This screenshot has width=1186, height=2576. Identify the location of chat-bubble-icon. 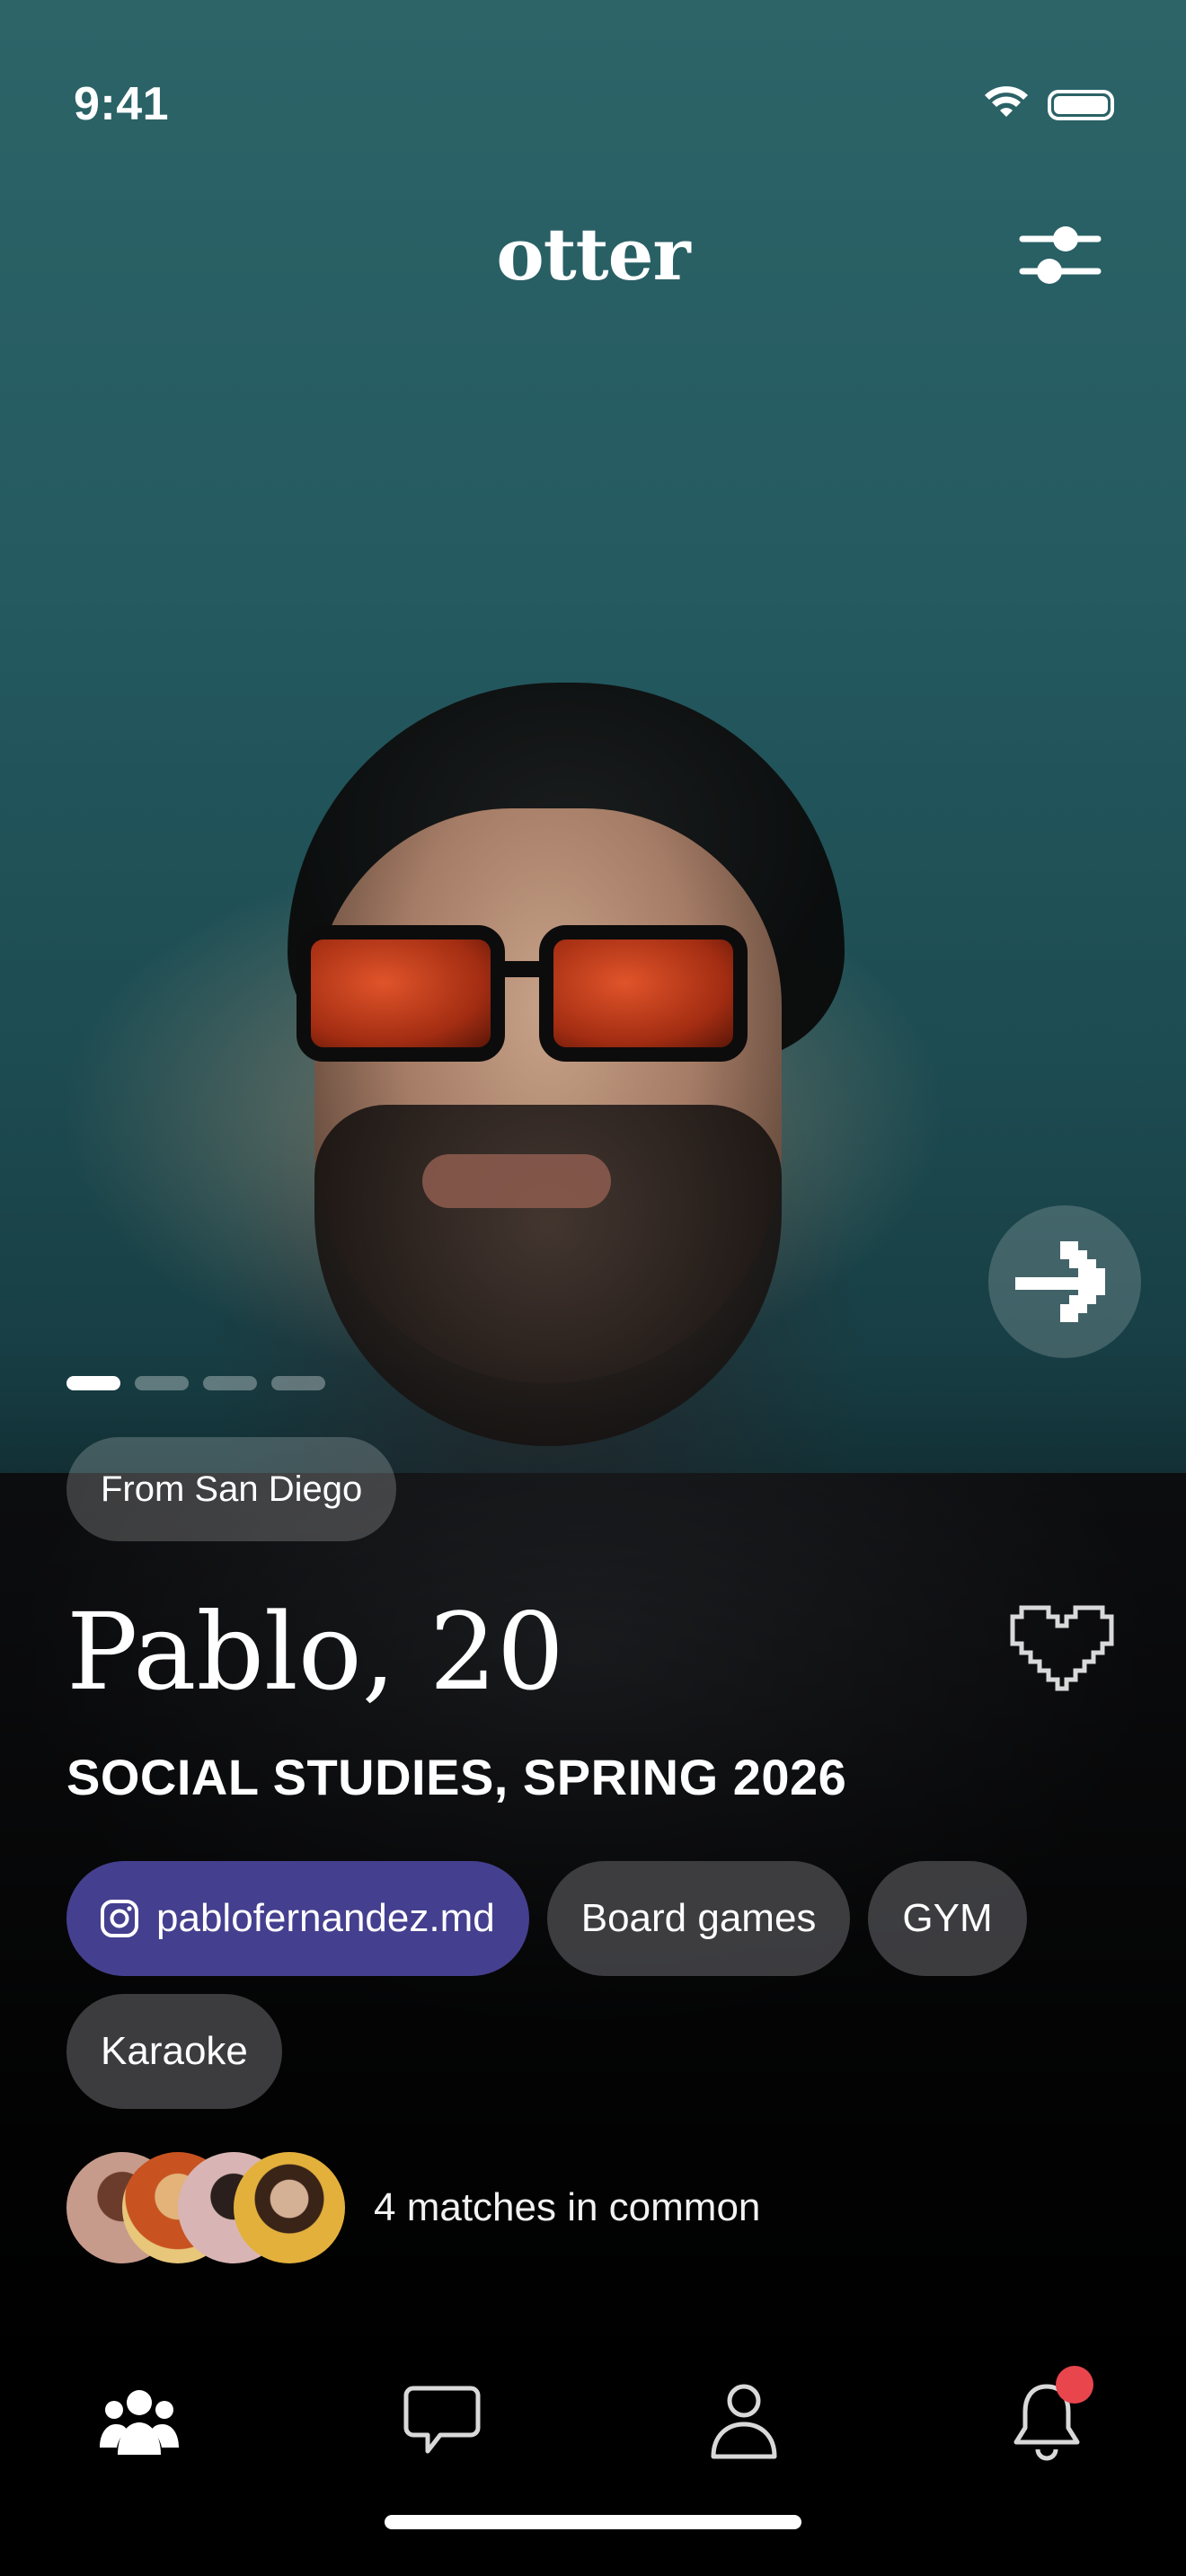
(442, 2420).